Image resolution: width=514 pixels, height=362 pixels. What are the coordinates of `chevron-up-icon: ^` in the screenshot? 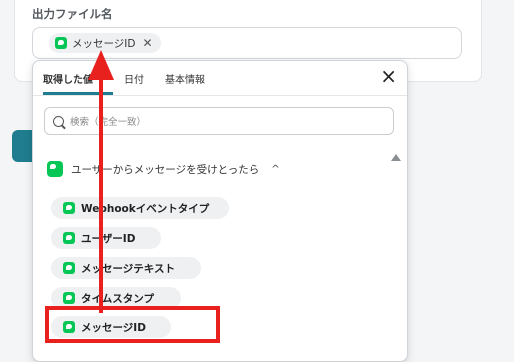 It's located at (275, 169).